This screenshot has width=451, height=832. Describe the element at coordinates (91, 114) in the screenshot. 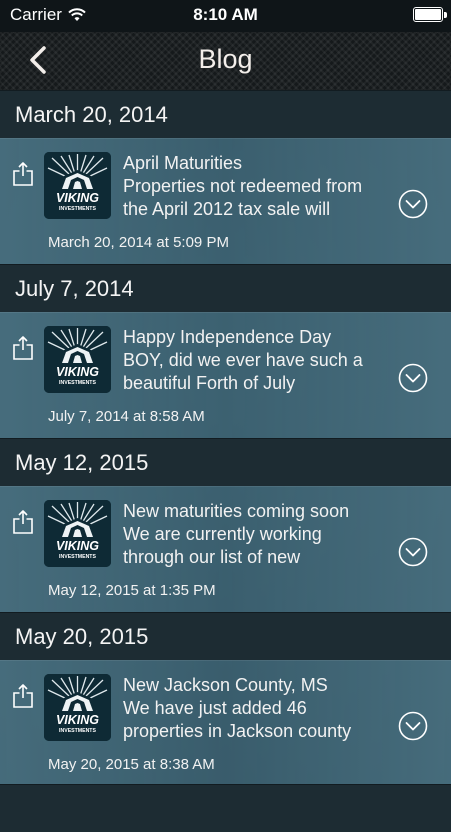

I see `section-date: March 20, 2014` at that location.